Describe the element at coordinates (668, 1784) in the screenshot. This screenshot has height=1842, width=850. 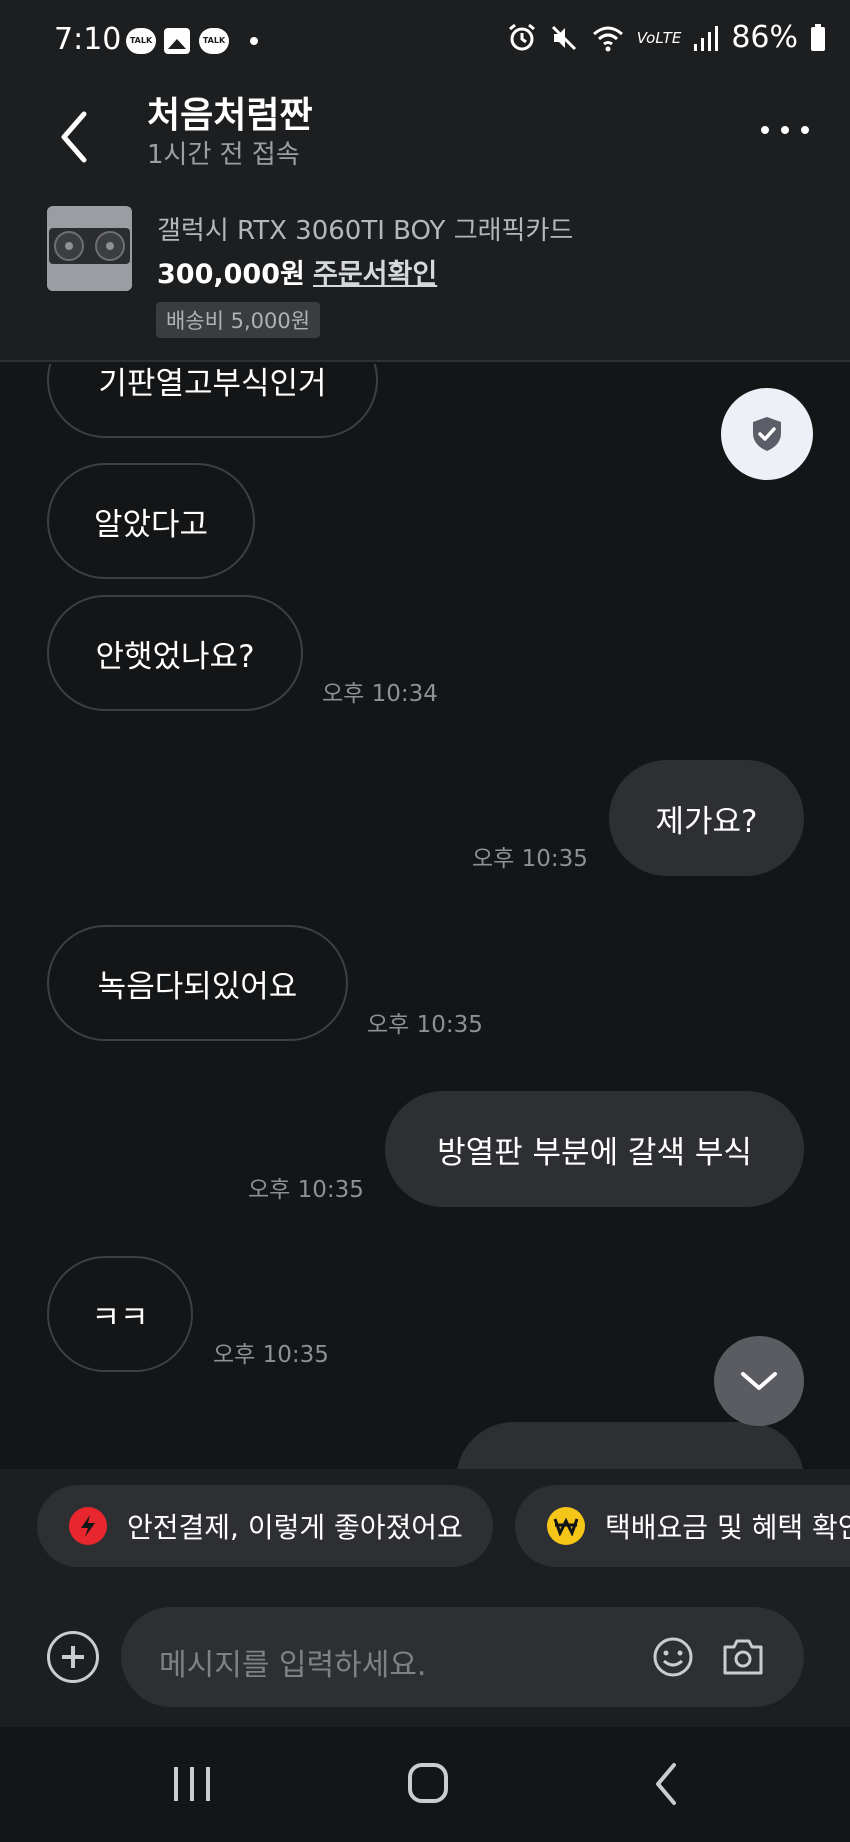
I see `system-back-icon` at that location.